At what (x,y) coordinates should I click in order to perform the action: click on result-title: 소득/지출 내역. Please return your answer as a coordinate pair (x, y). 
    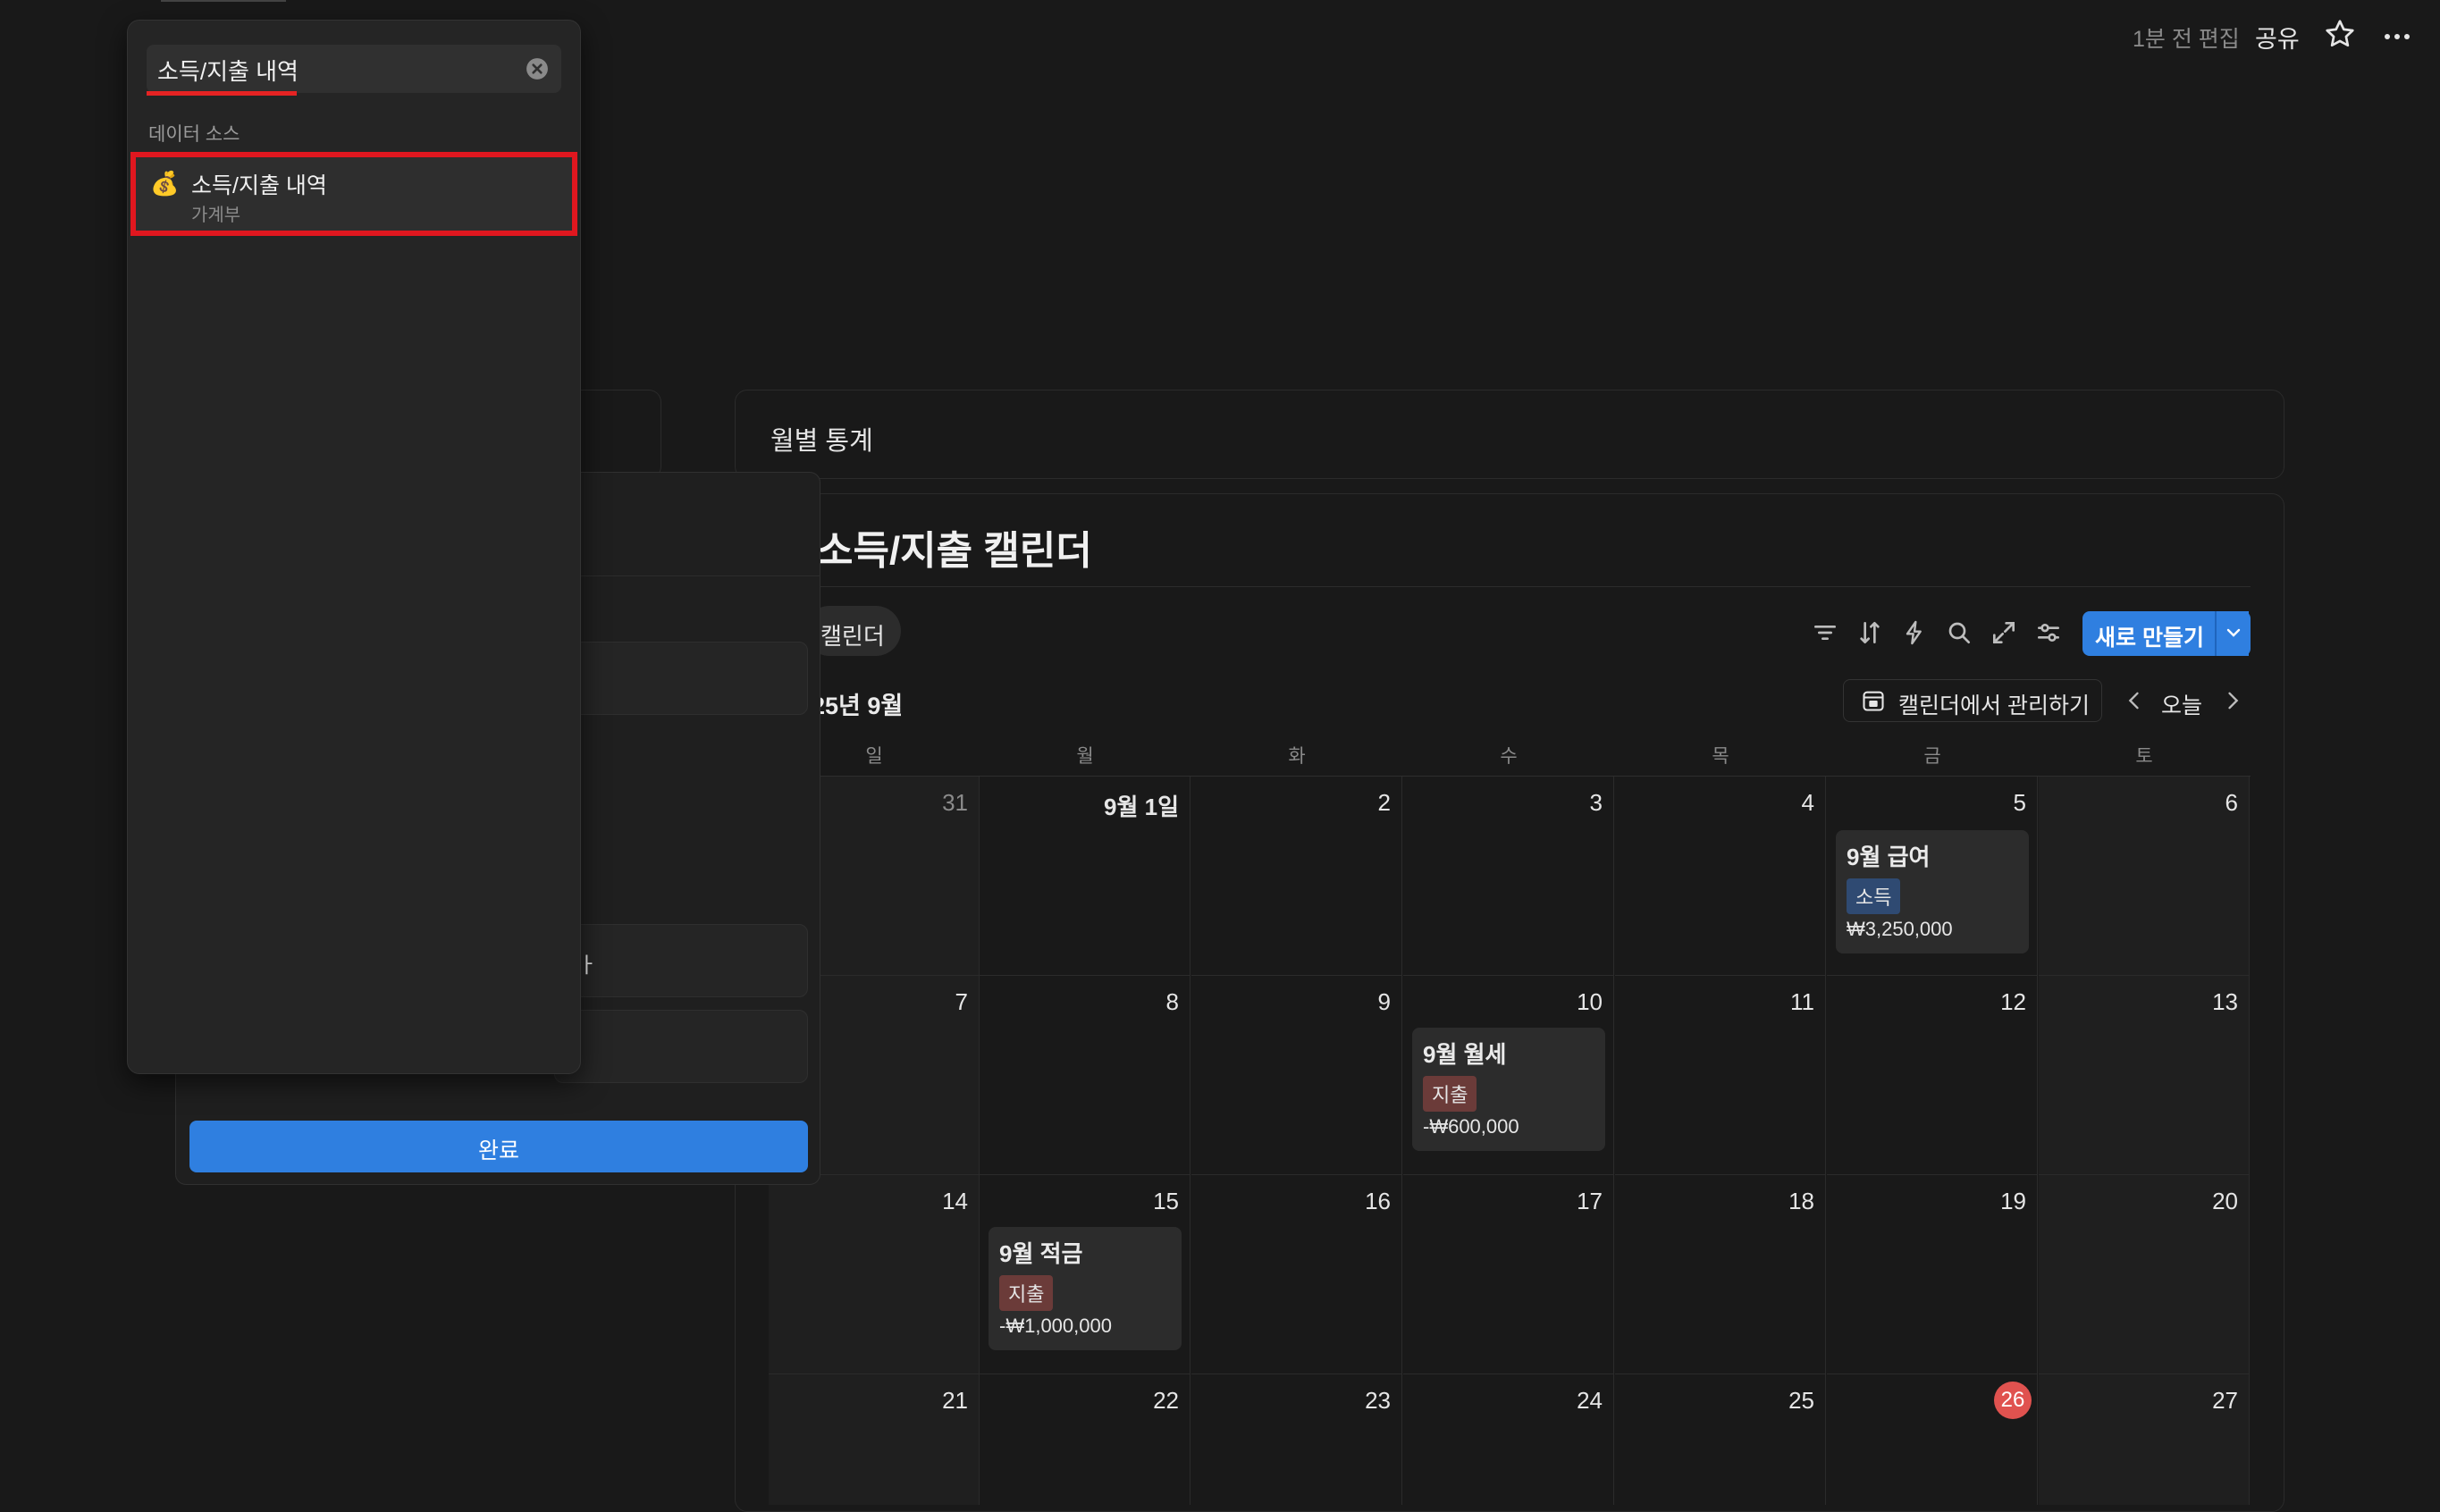
    Looking at the image, I should click on (259, 185).